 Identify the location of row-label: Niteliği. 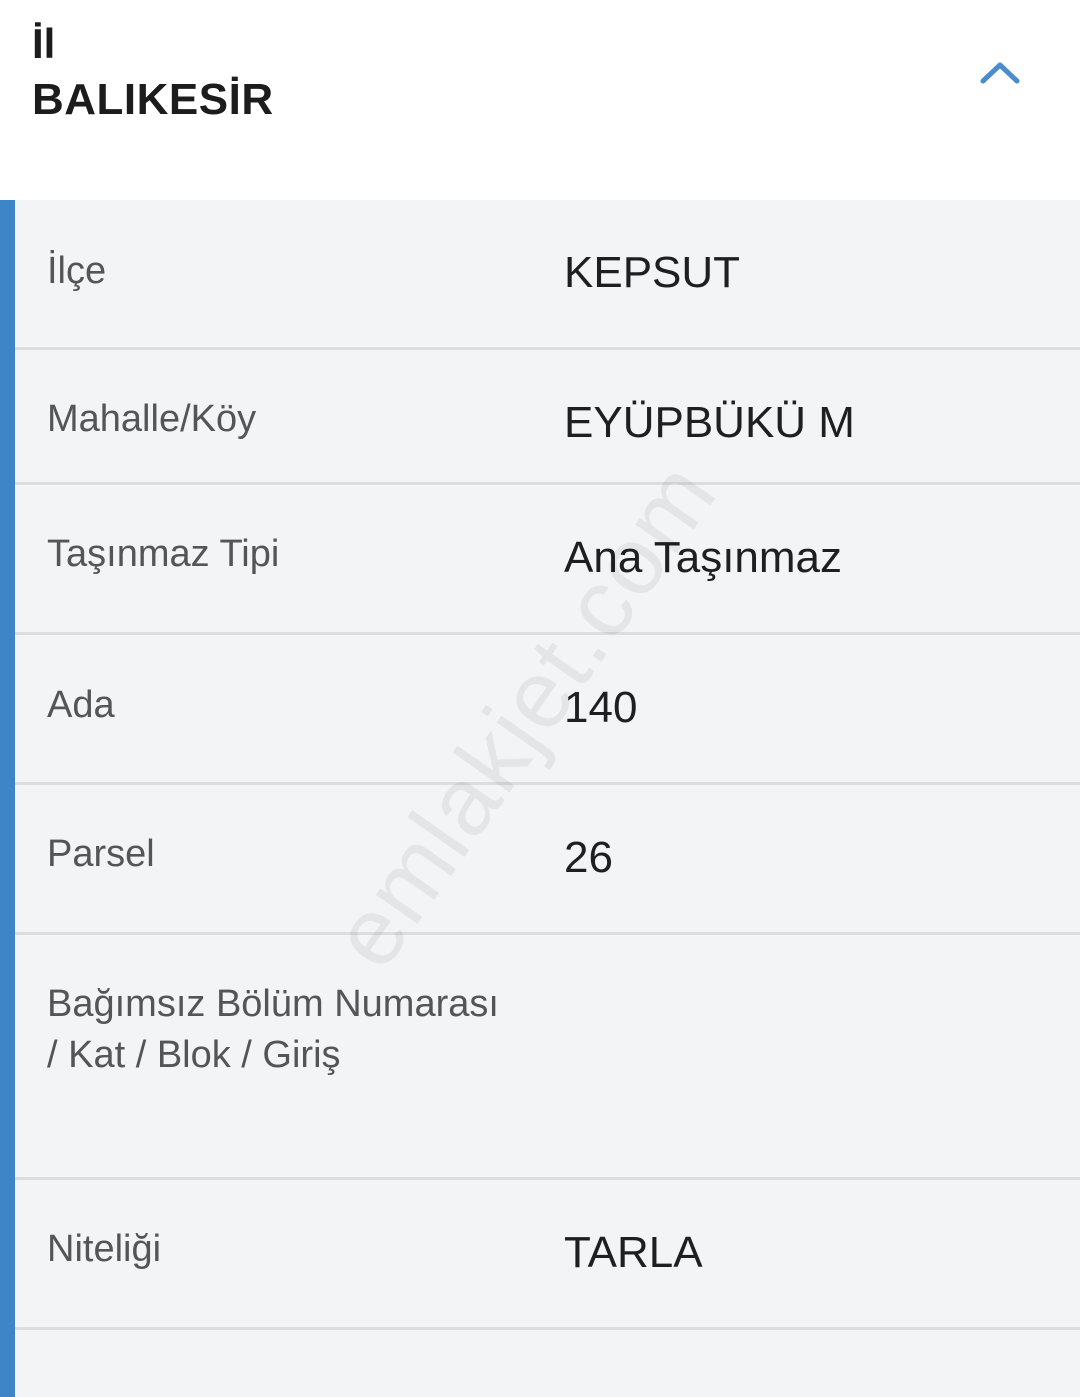
(104, 1249).